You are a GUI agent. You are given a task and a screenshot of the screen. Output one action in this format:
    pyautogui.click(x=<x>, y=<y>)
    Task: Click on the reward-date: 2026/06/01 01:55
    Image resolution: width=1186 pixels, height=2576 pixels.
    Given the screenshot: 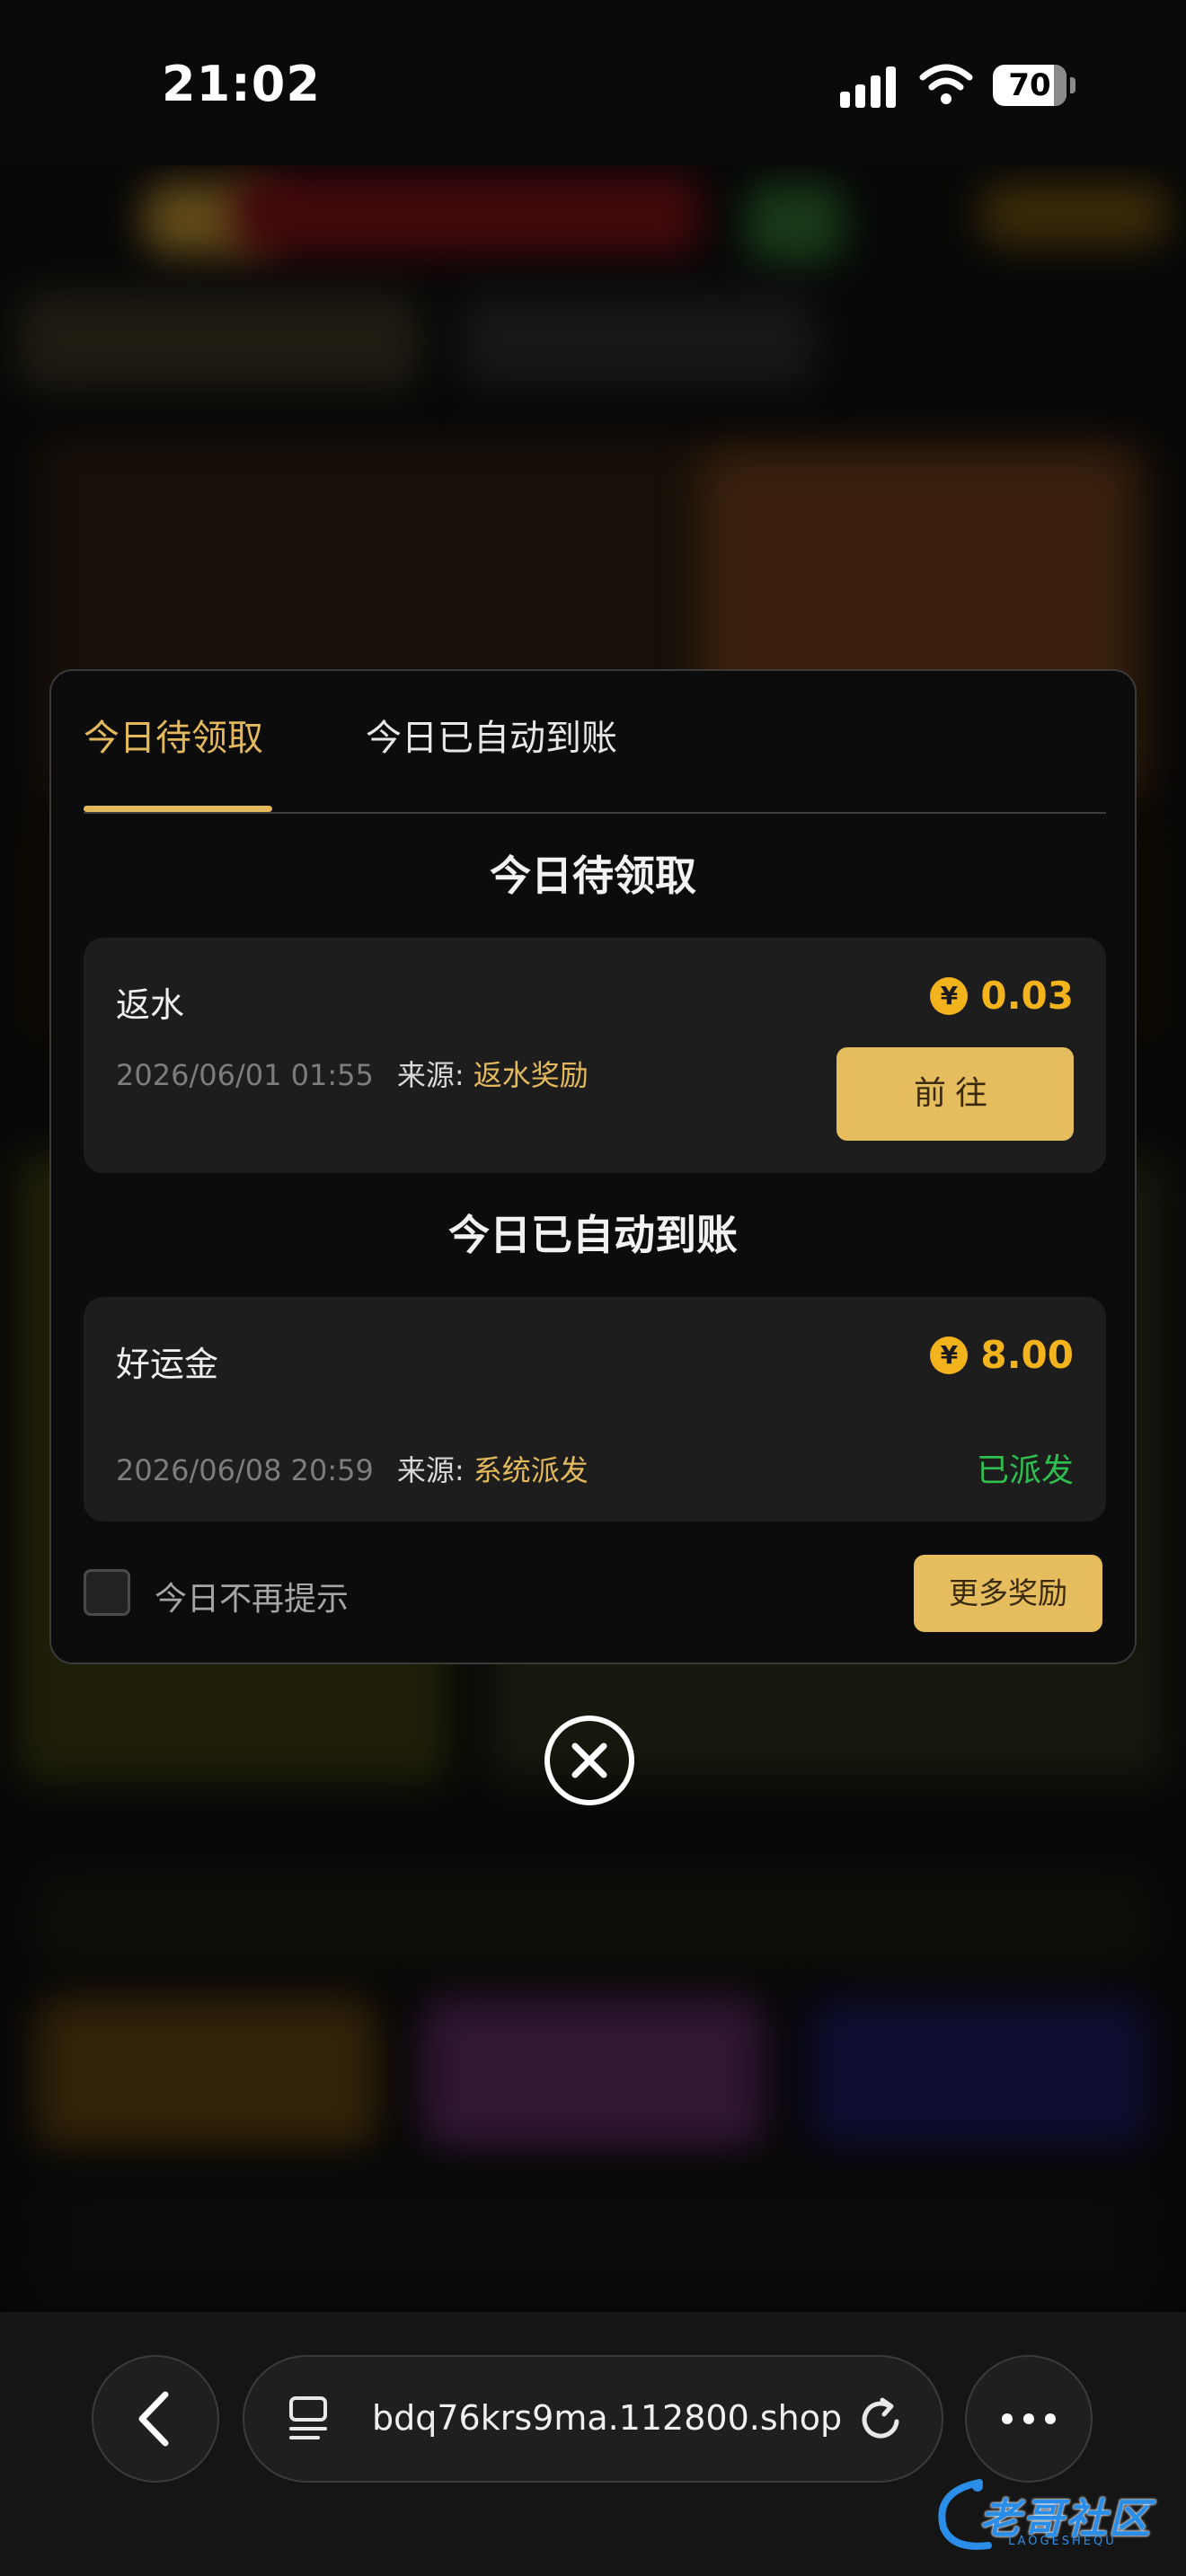 What is the action you would take?
    pyautogui.click(x=245, y=1075)
    